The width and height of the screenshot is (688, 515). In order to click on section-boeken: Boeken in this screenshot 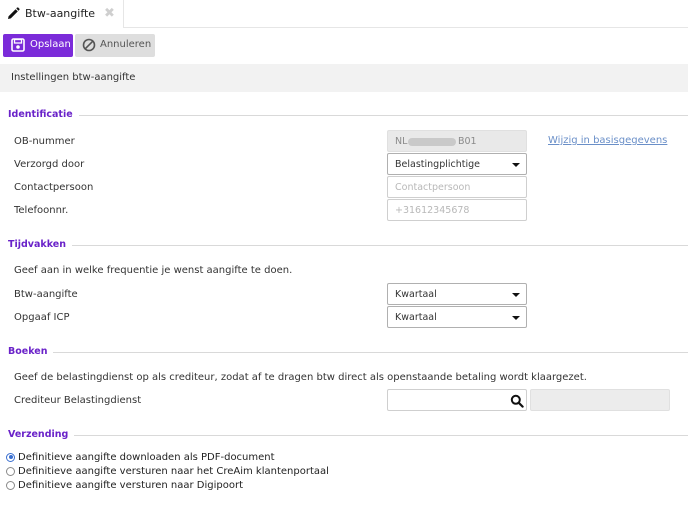, I will do `click(348, 352)`.